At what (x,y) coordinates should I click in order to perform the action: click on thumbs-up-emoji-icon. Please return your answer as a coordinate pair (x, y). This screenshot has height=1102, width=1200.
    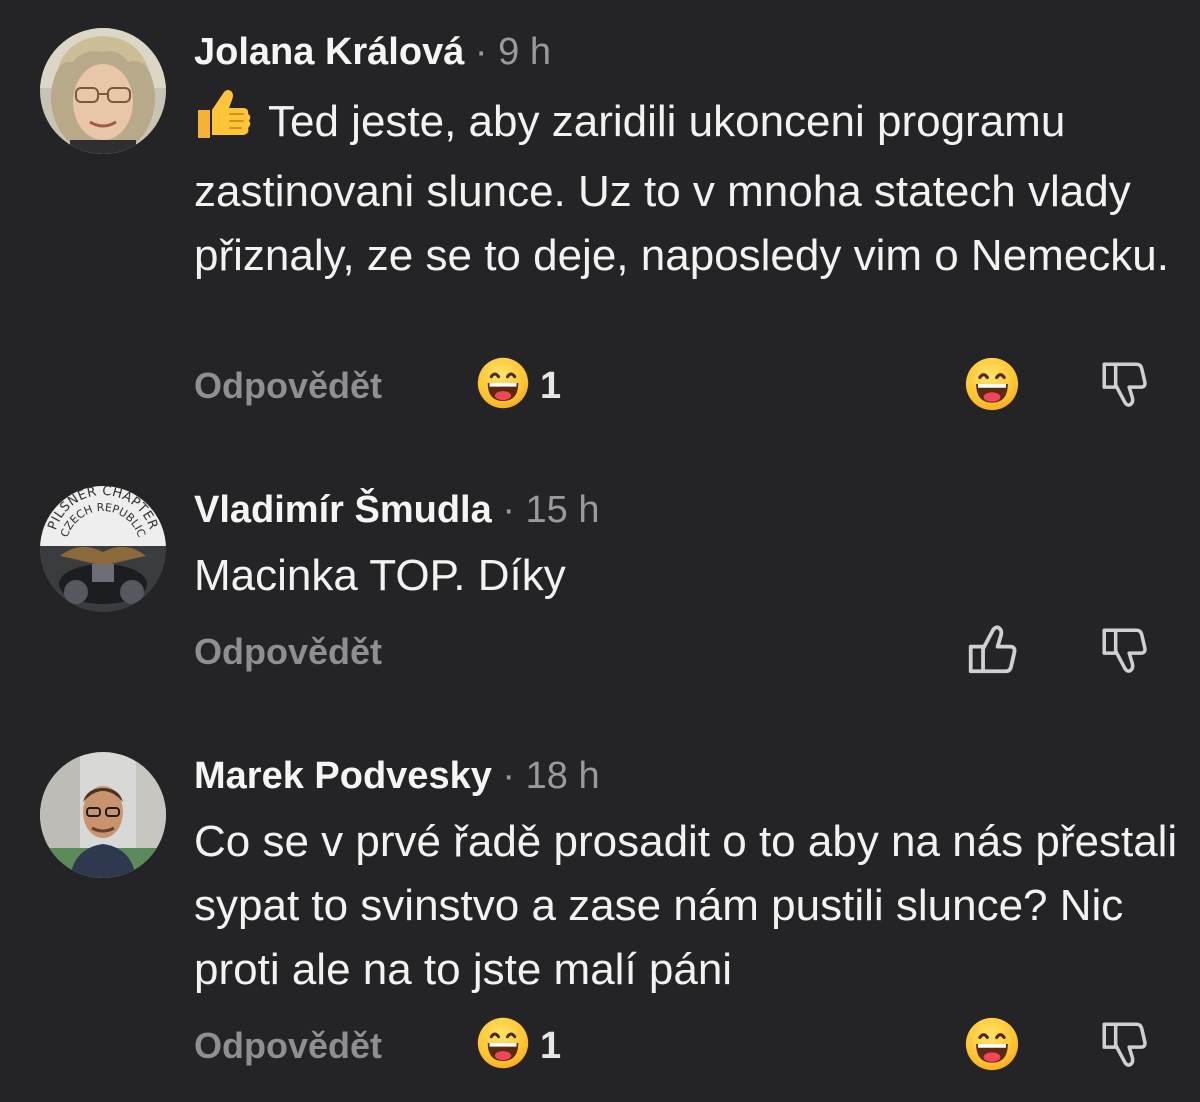
    Looking at the image, I should click on (223, 124).